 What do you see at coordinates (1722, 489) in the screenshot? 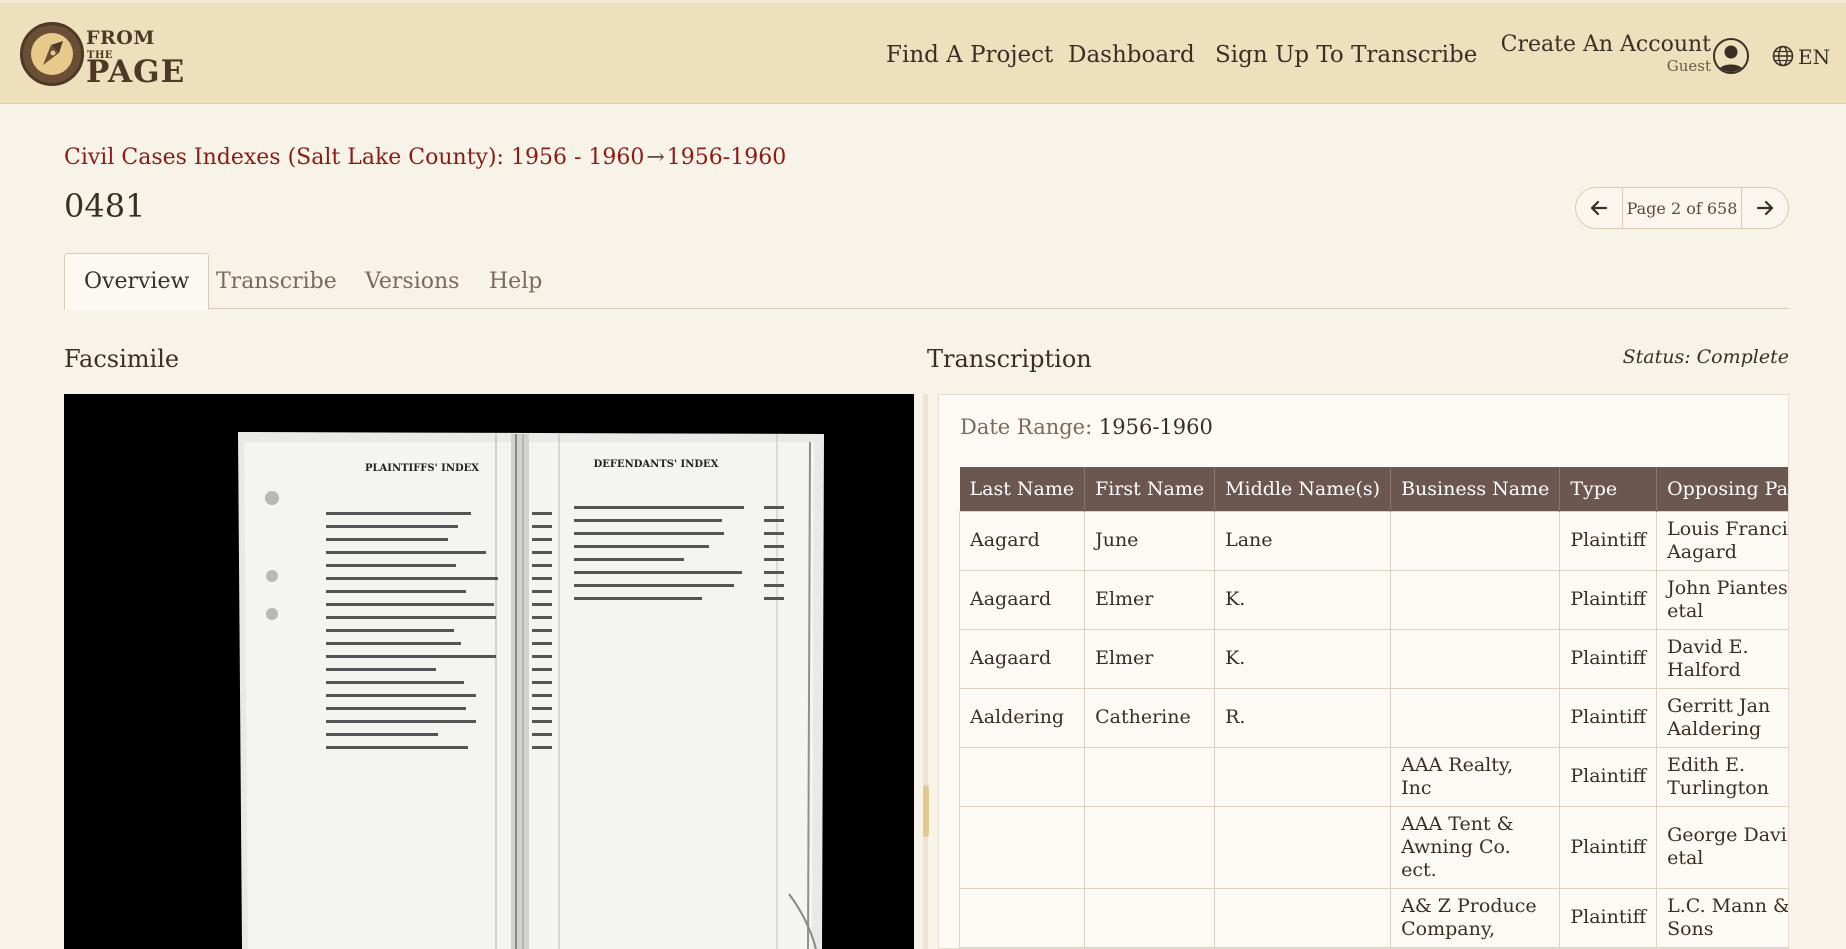
I see `column-header-opposing-party: Opposing Party` at bounding box center [1722, 489].